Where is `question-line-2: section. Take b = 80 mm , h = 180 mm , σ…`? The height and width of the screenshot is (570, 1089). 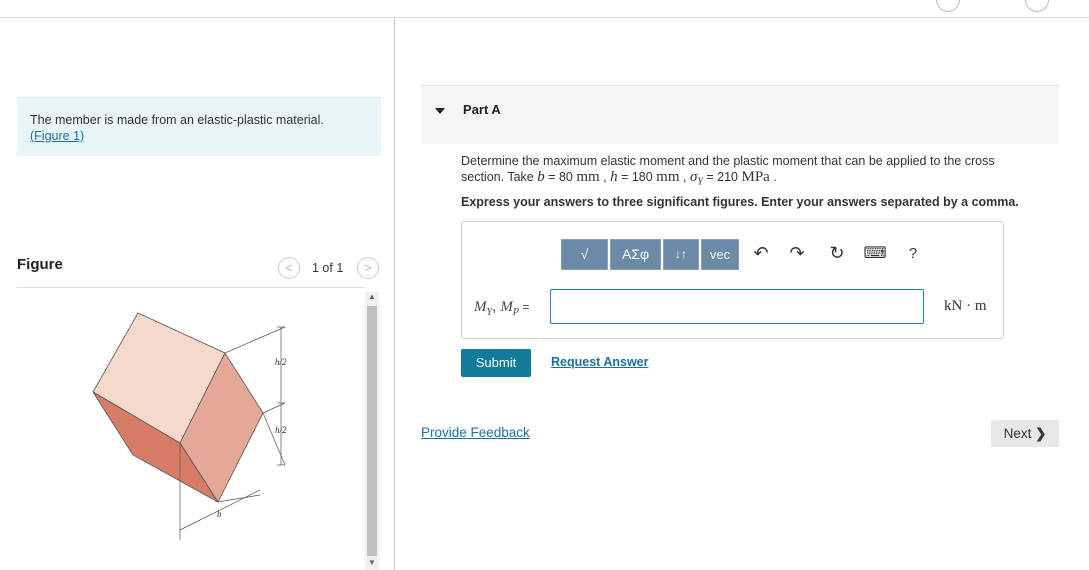 question-line-2: section. Take b = 80 mm , h = 180 mm , σ… is located at coordinates (619, 178).